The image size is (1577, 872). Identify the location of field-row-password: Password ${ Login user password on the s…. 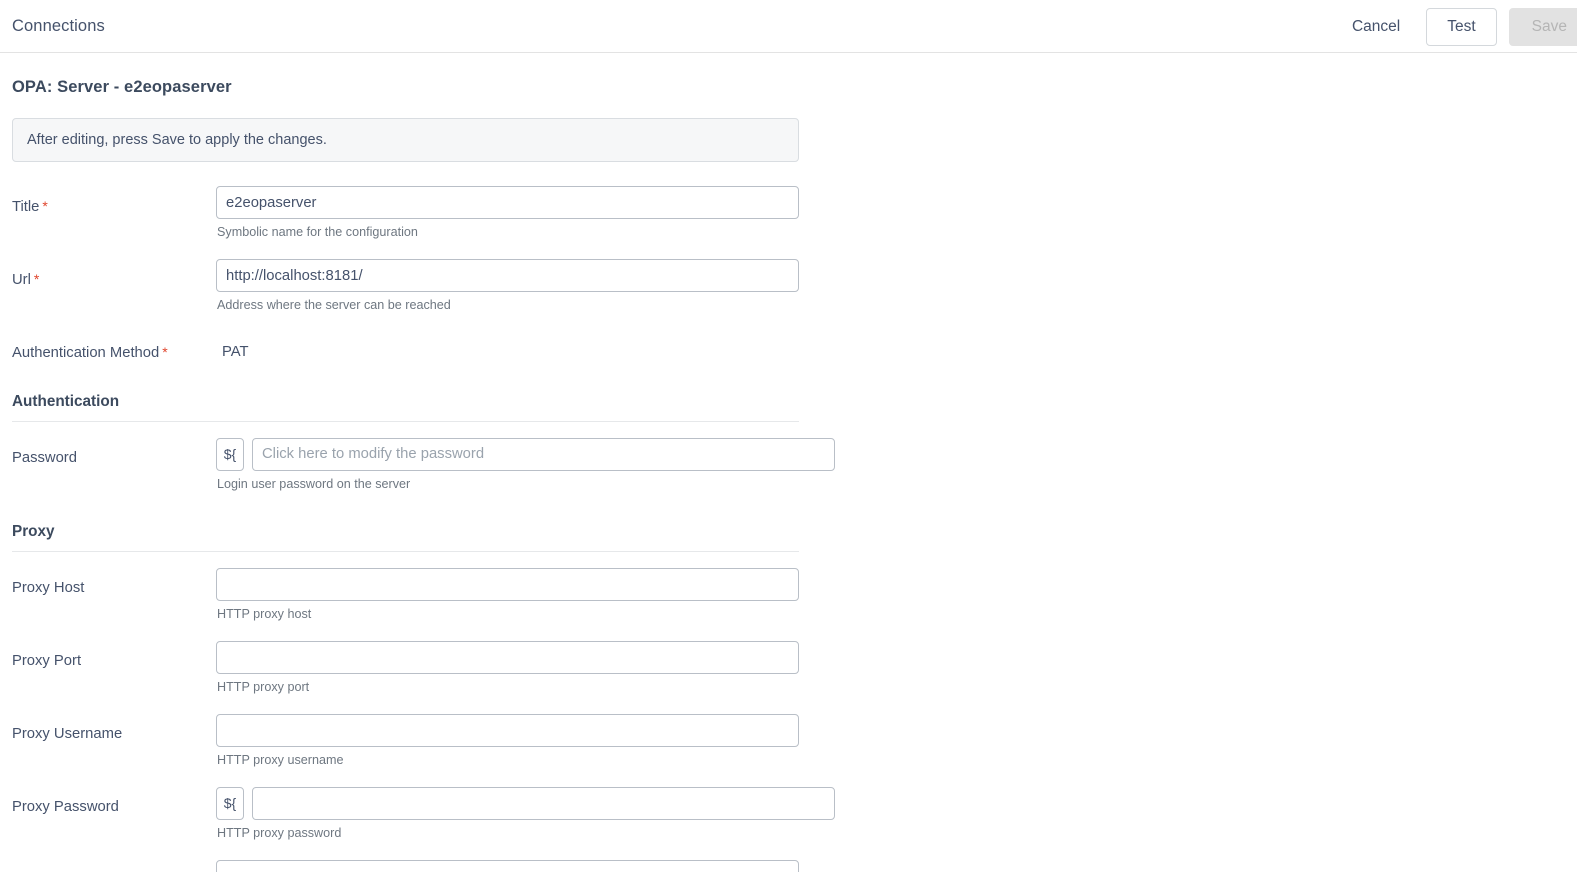
(788, 474).